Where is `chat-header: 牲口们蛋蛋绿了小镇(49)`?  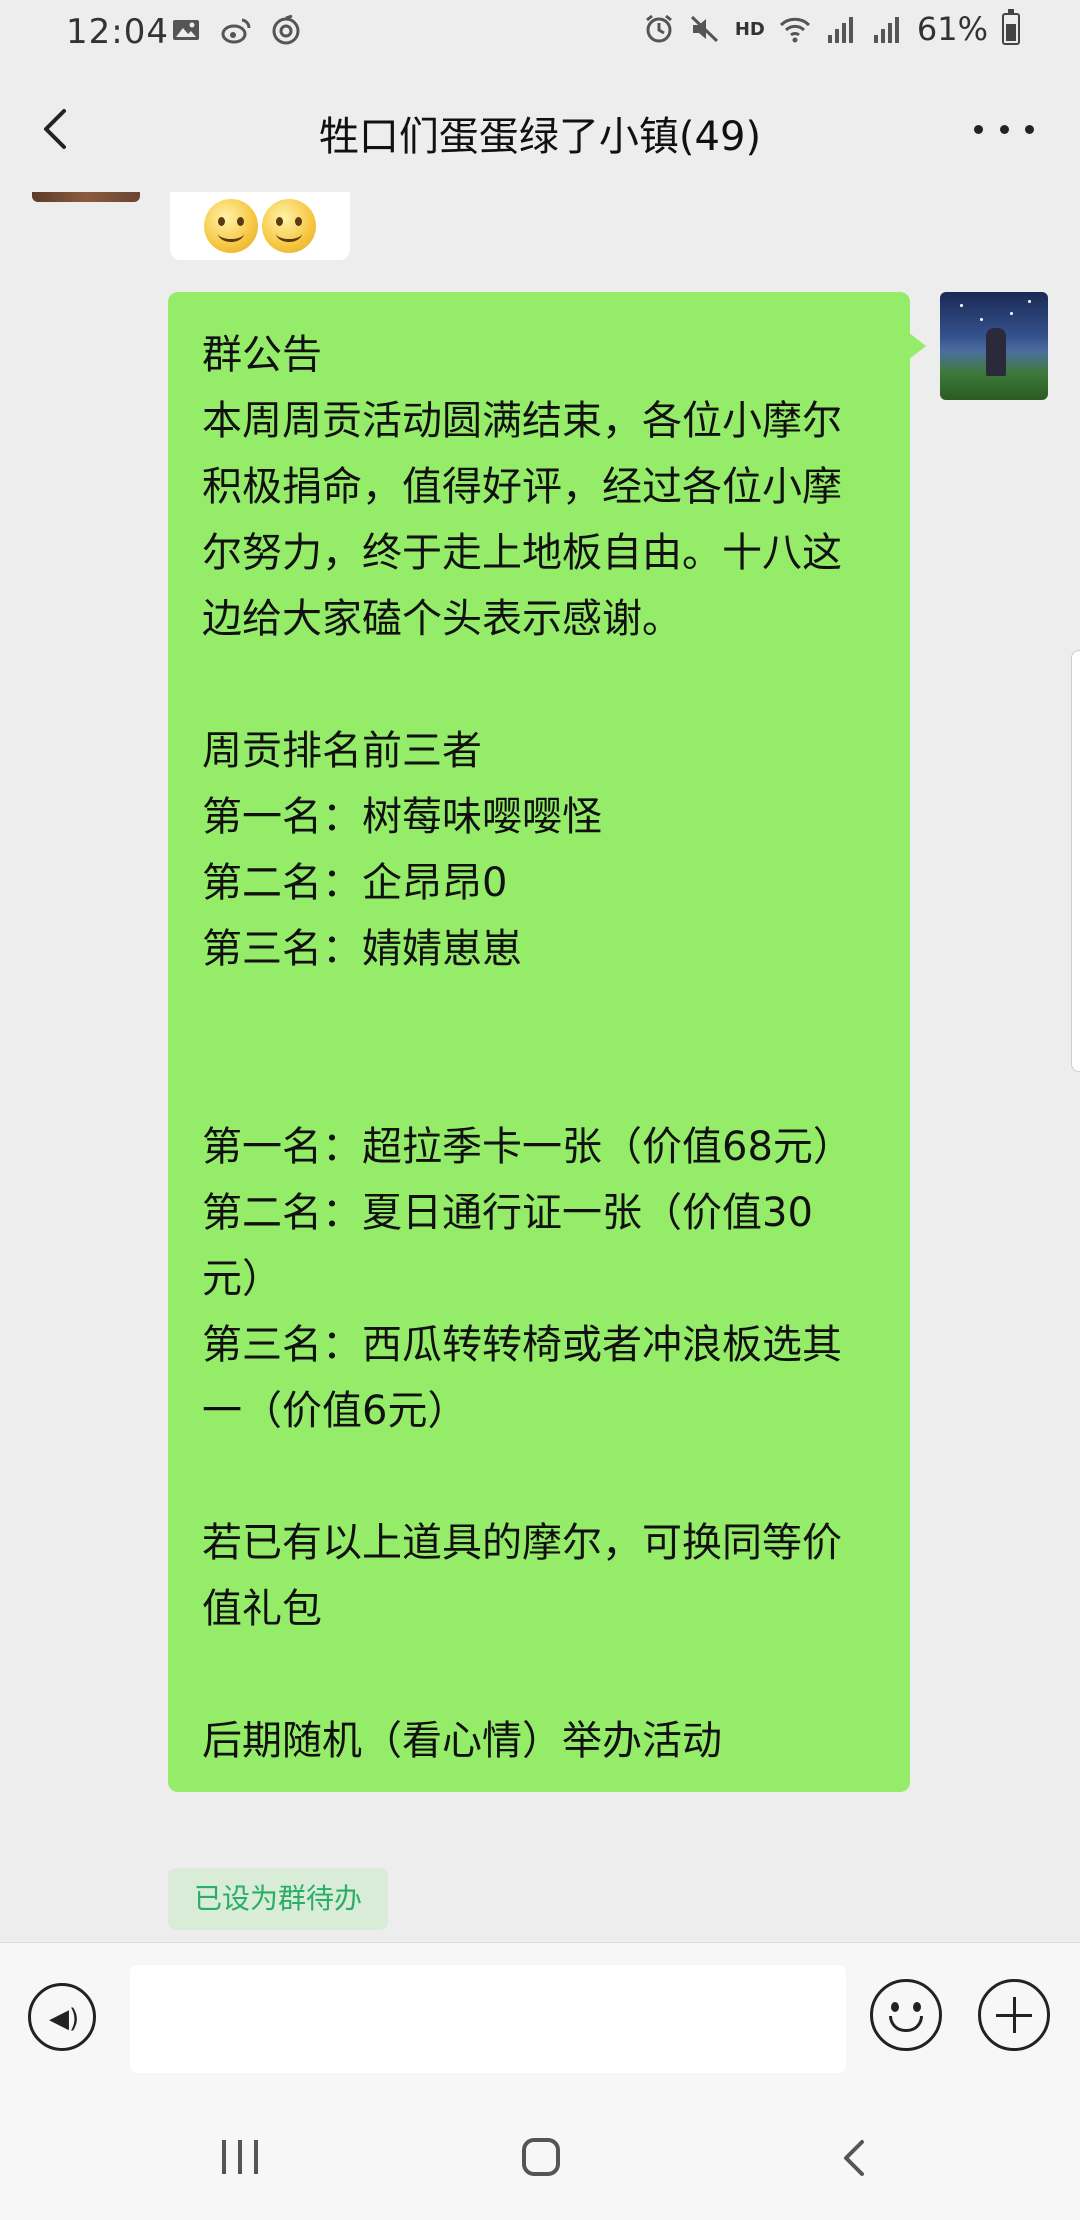
chat-header: 牲口们蛋蛋绿了小镇(49) is located at coordinates (540, 129).